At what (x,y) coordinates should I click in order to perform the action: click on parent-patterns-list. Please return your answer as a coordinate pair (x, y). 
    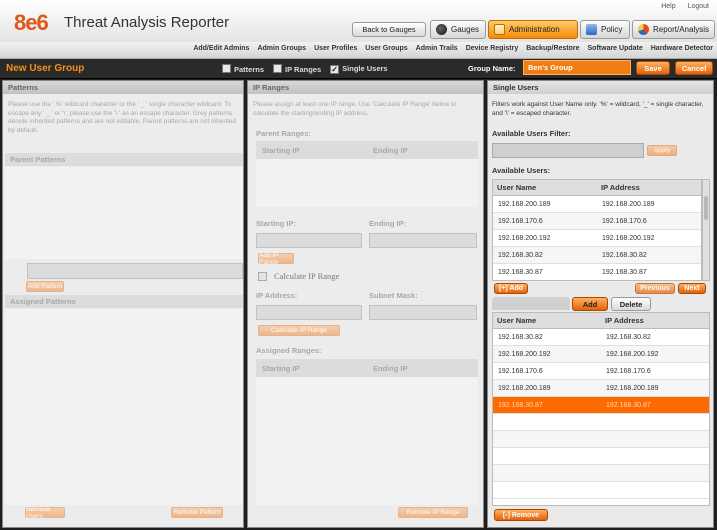
    Looking at the image, I should click on (124, 213).